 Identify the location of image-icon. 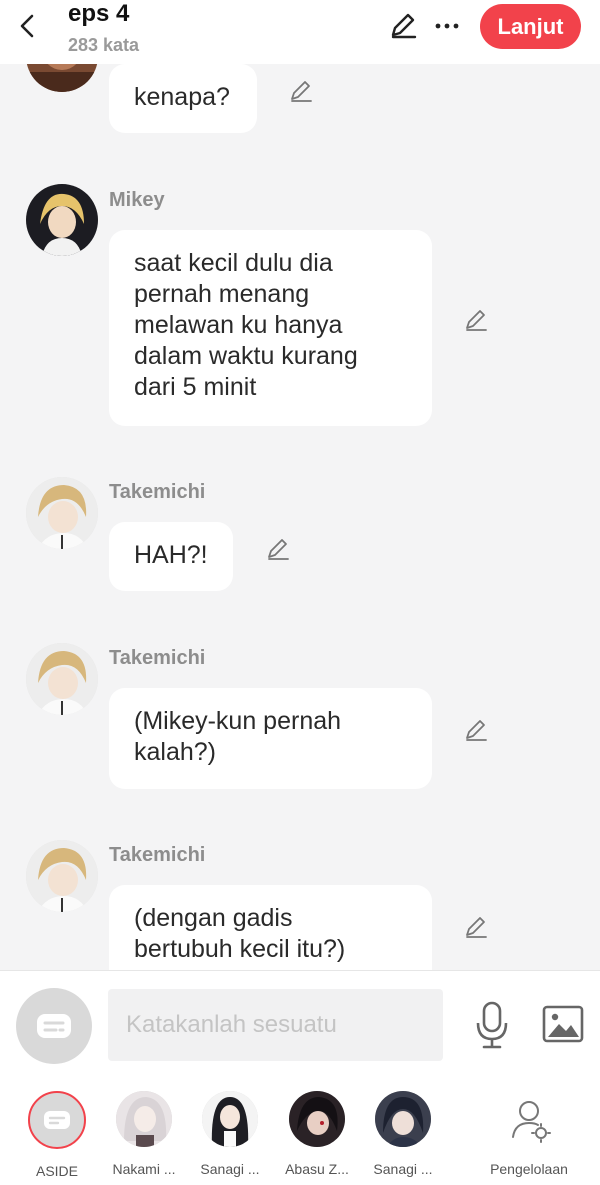
(563, 1024).